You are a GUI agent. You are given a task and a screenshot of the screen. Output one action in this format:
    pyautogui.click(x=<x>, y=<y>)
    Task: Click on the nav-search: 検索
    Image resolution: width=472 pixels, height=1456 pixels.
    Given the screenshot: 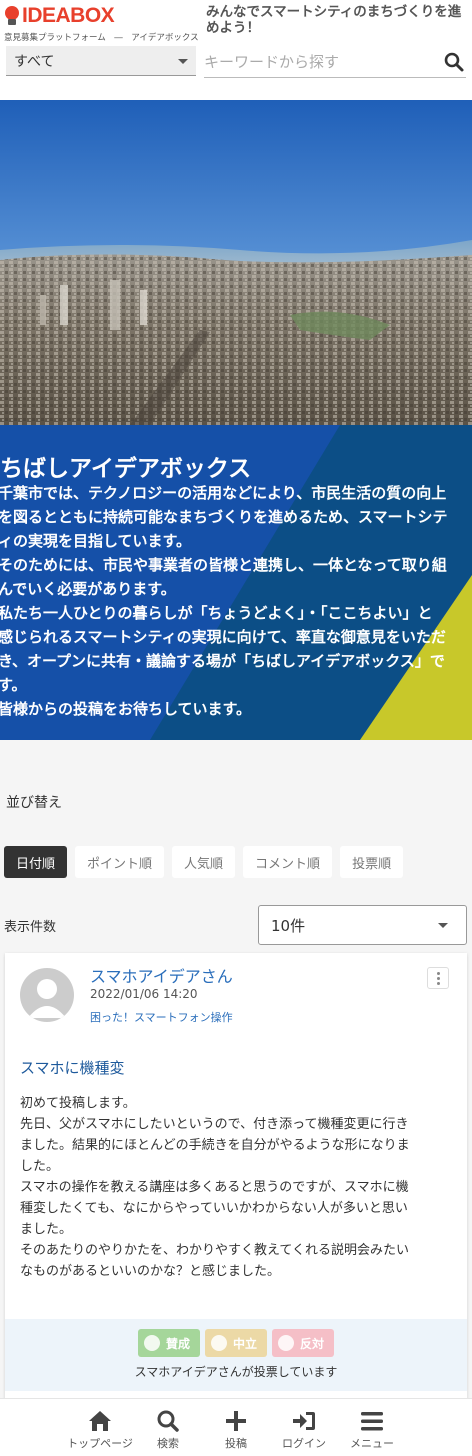 What is the action you would take?
    pyautogui.click(x=168, y=1427)
    